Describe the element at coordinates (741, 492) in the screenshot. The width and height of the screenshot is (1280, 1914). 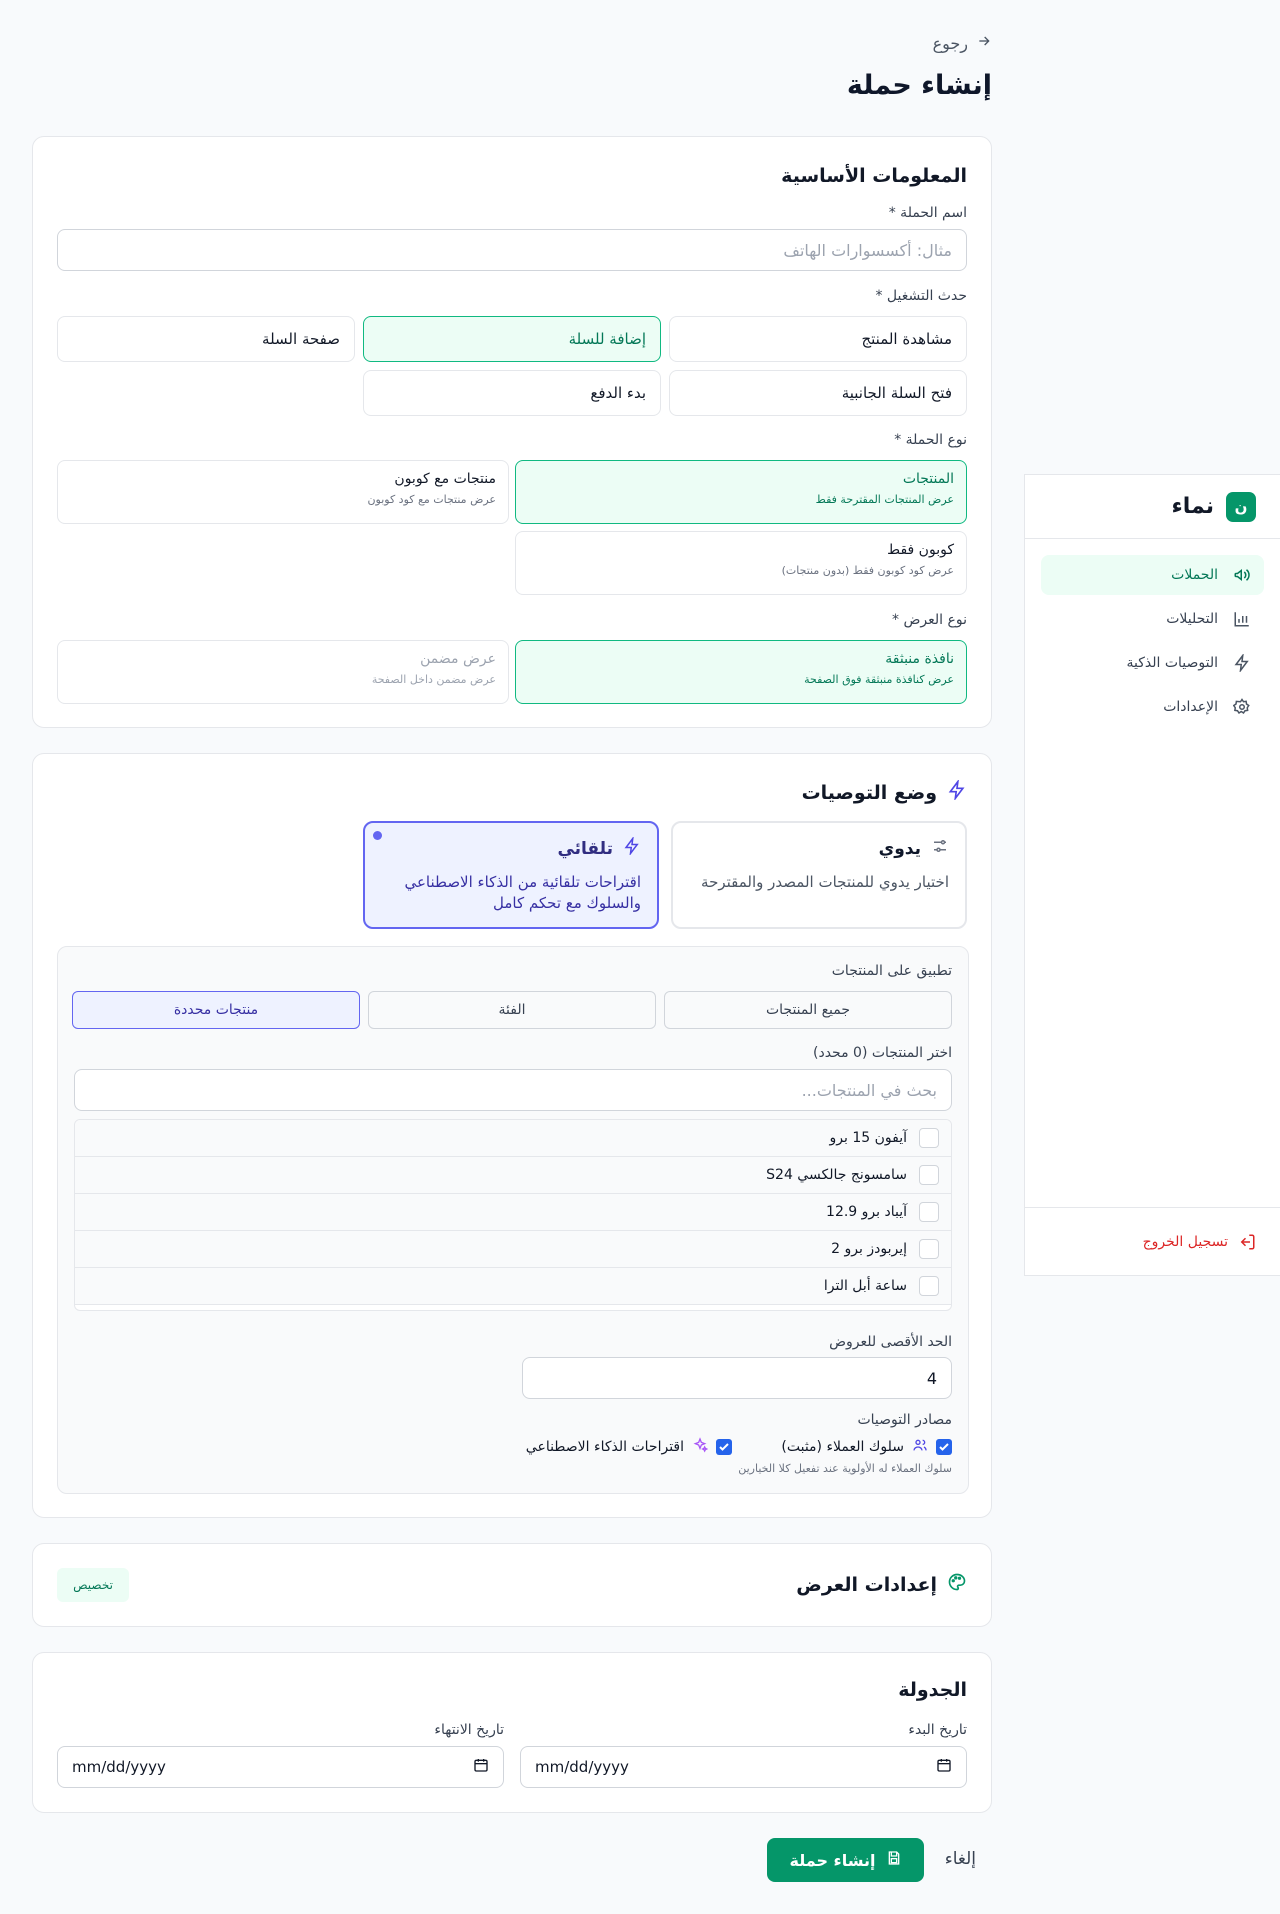
I see `campaign-type-products: المنتجات عرض المنتجات المقترحة فقط` at that location.